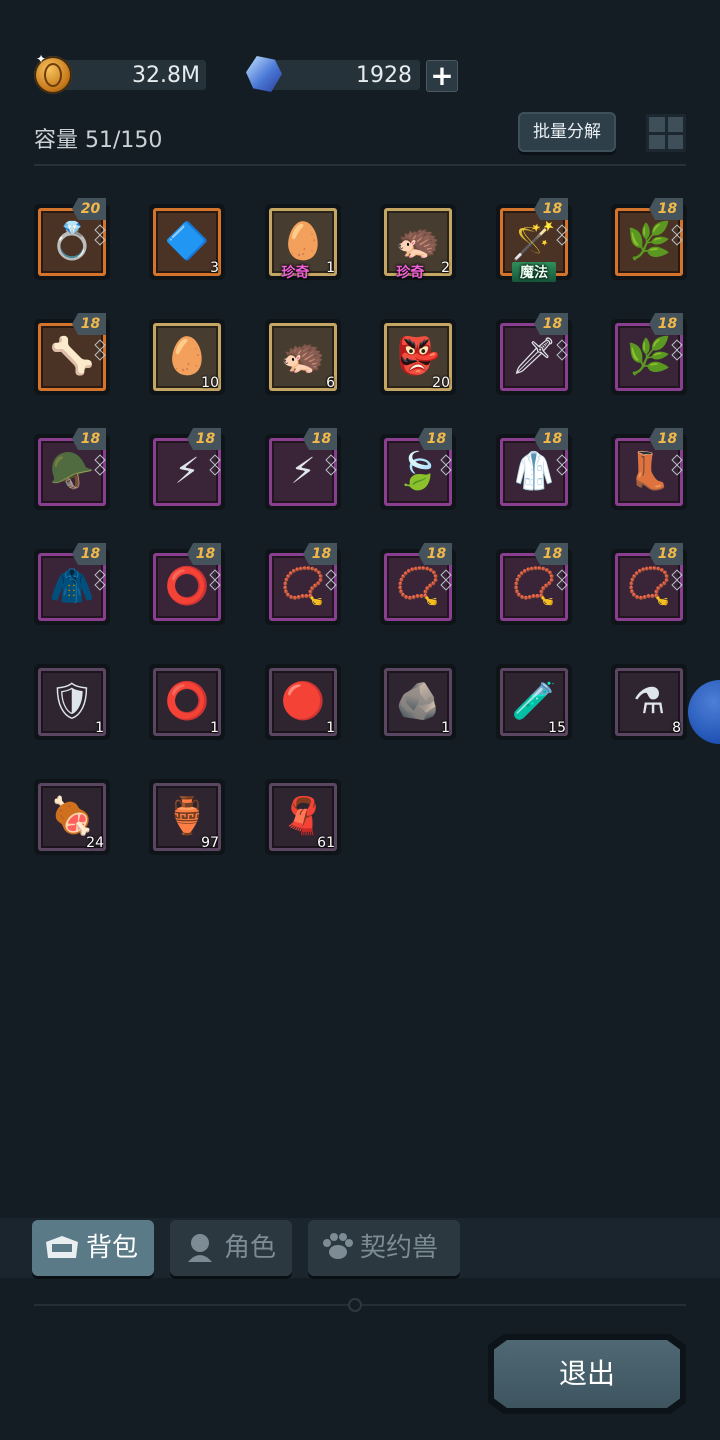 This screenshot has height=1440, width=720. I want to click on inventory-slot: 👺 20, so click(418, 357).